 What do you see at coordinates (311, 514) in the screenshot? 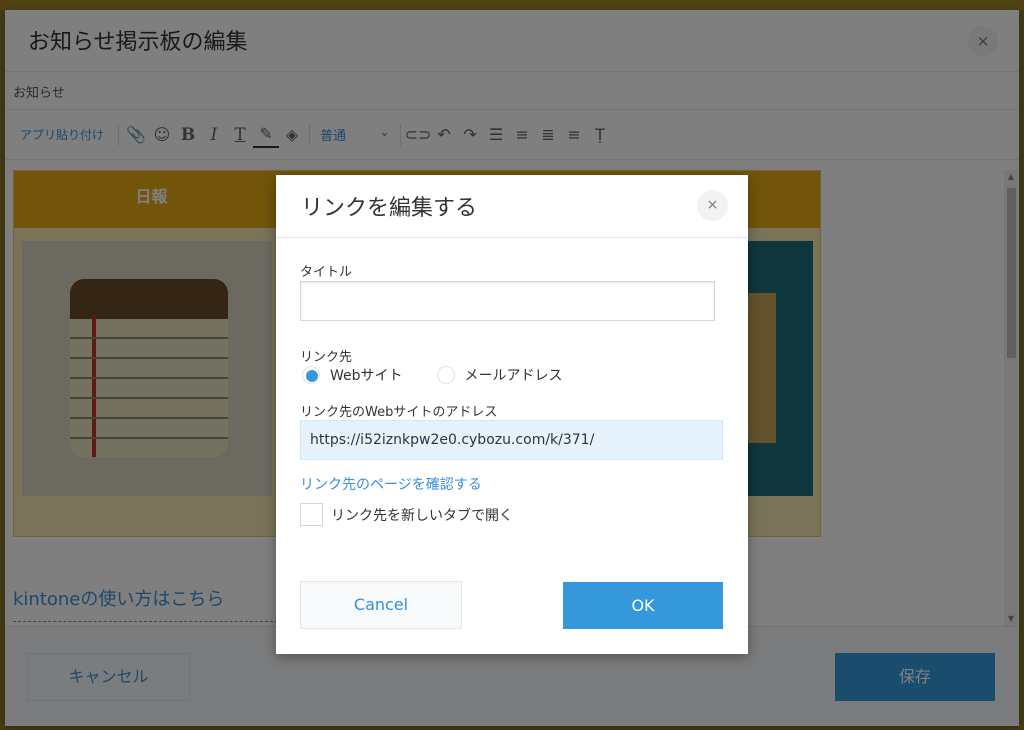
I see `new-tab-checkbox` at bounding box center [311, 514].